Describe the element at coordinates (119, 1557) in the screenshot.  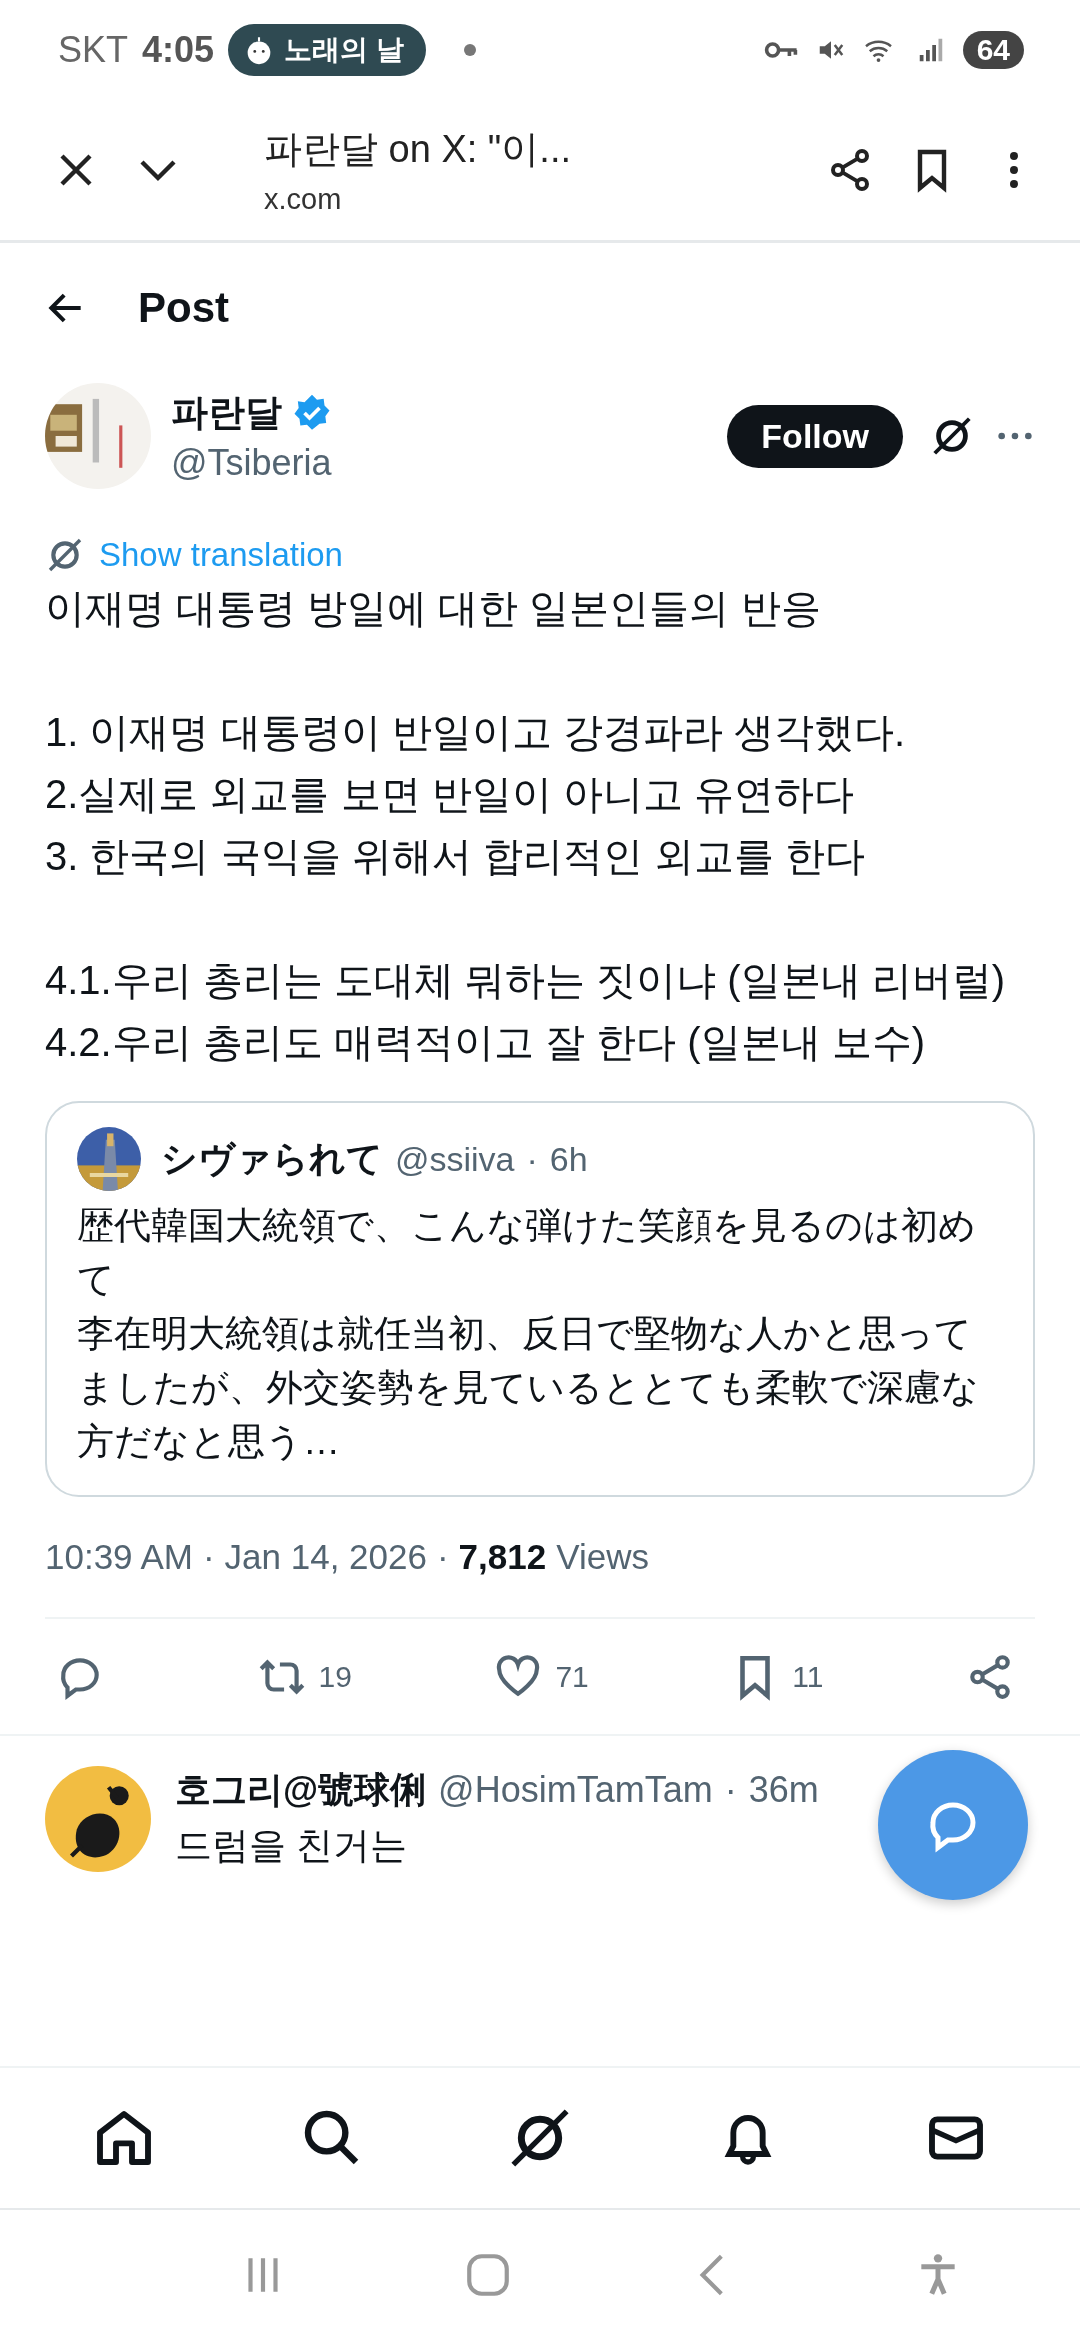
I see `post-time: 10:39 AM` at that location.